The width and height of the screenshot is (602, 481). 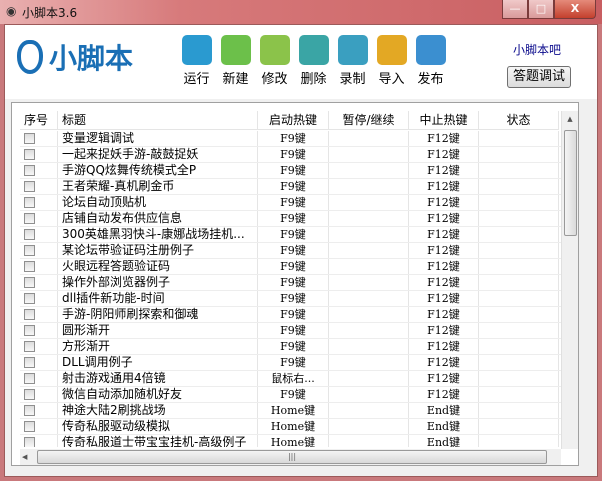 I want to click on table-row: 某论坛带验证码注册例子 F9键 F12键, so click(x=290, y=251).